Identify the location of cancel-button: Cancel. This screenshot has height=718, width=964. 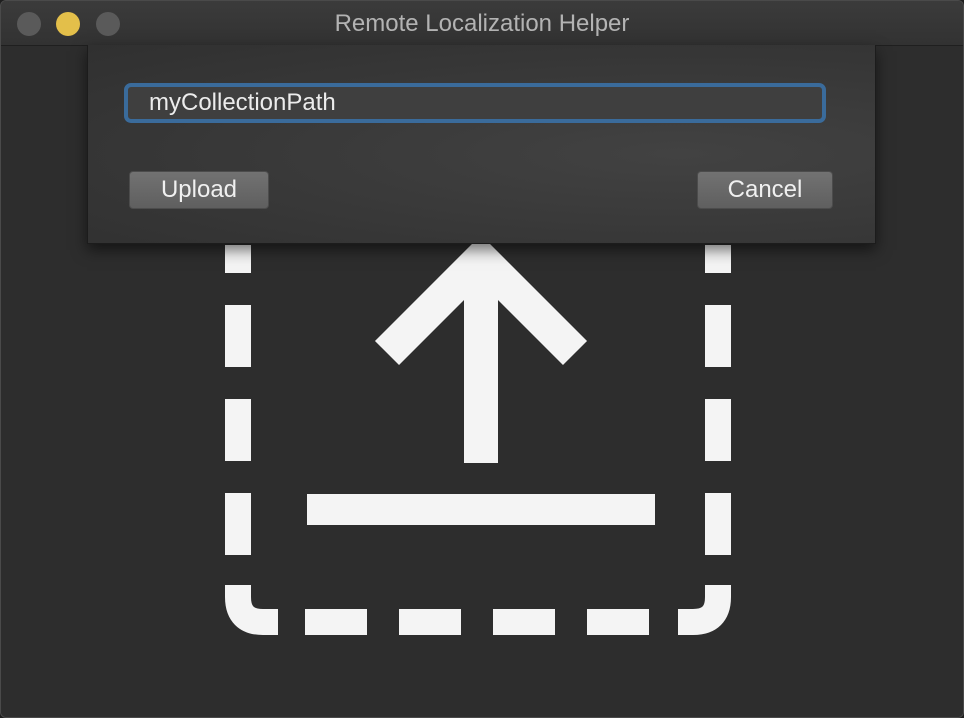
(765, 190).